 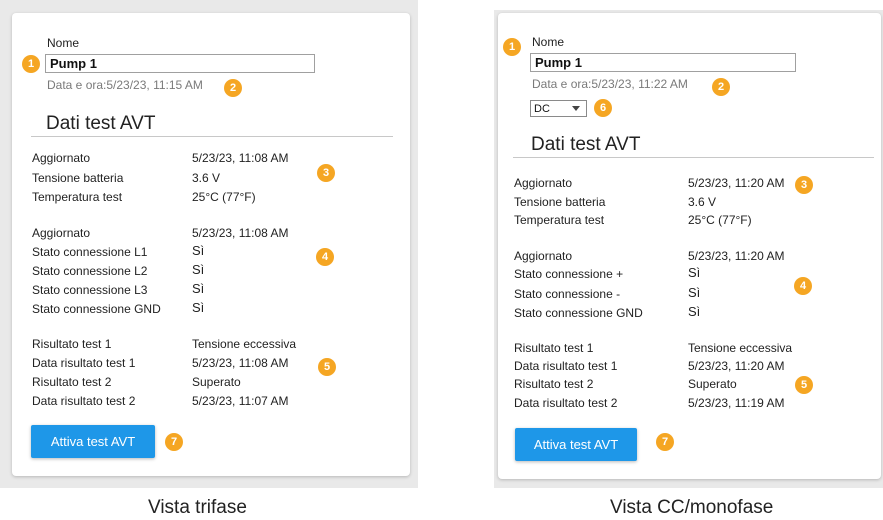 I want to click on left-g1-value-1: 3.6 V, so click(x=206, y=178).